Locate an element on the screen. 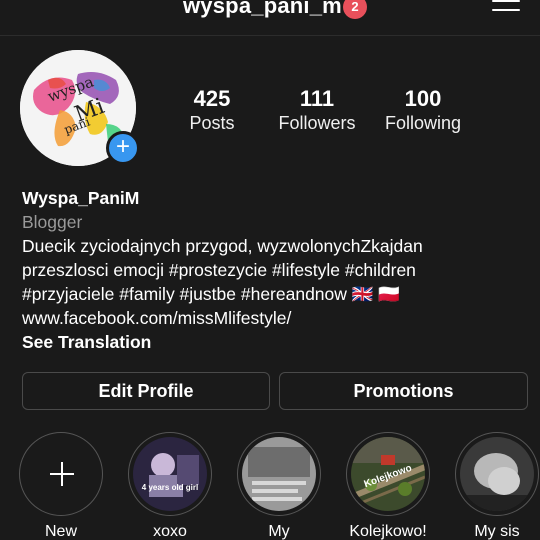 This screenshot has height=540, width=540. posts-count: 425 is located at coordinates (212, 98).